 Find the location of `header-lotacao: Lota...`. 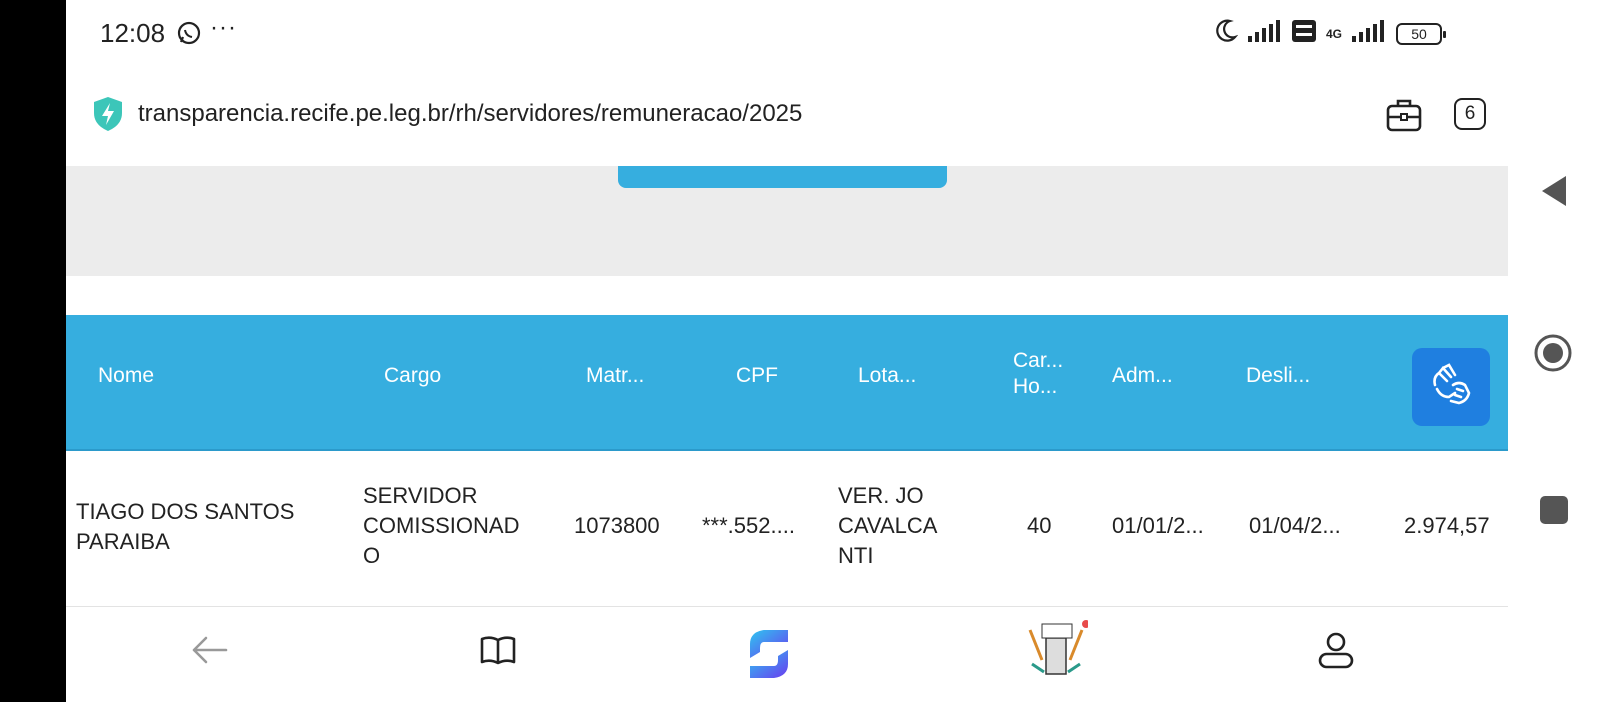

header-lotacao: Lota... is located at coordinates (887, 376).